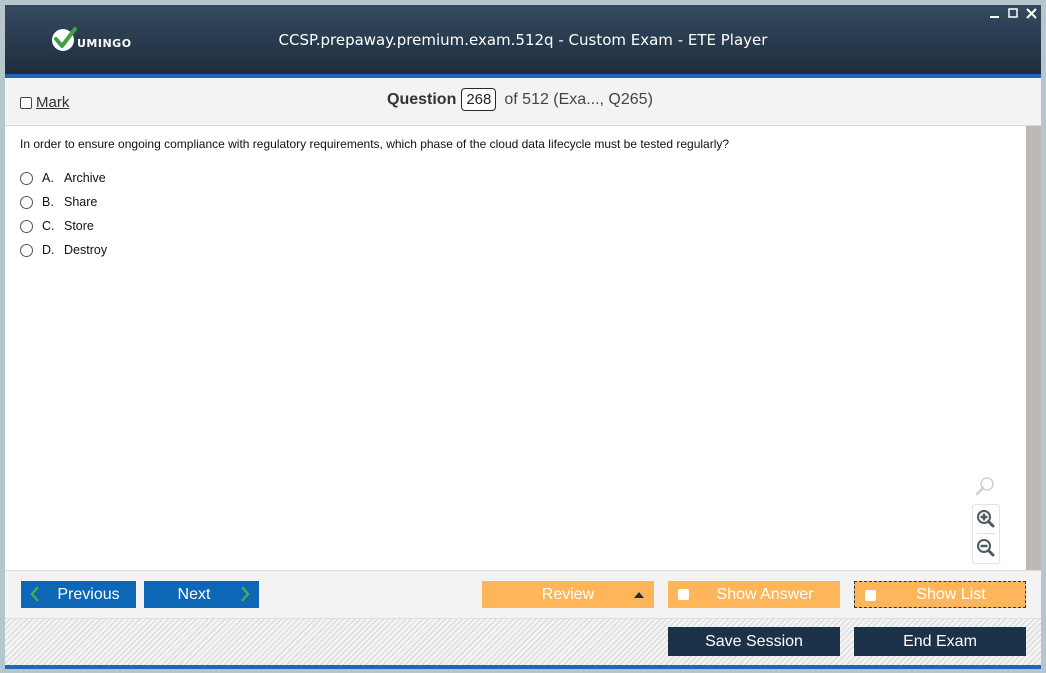  What do you see at coordinates (995, 13) in the screenshot?
I see `minimize-button` at bounding box center [995, 13].